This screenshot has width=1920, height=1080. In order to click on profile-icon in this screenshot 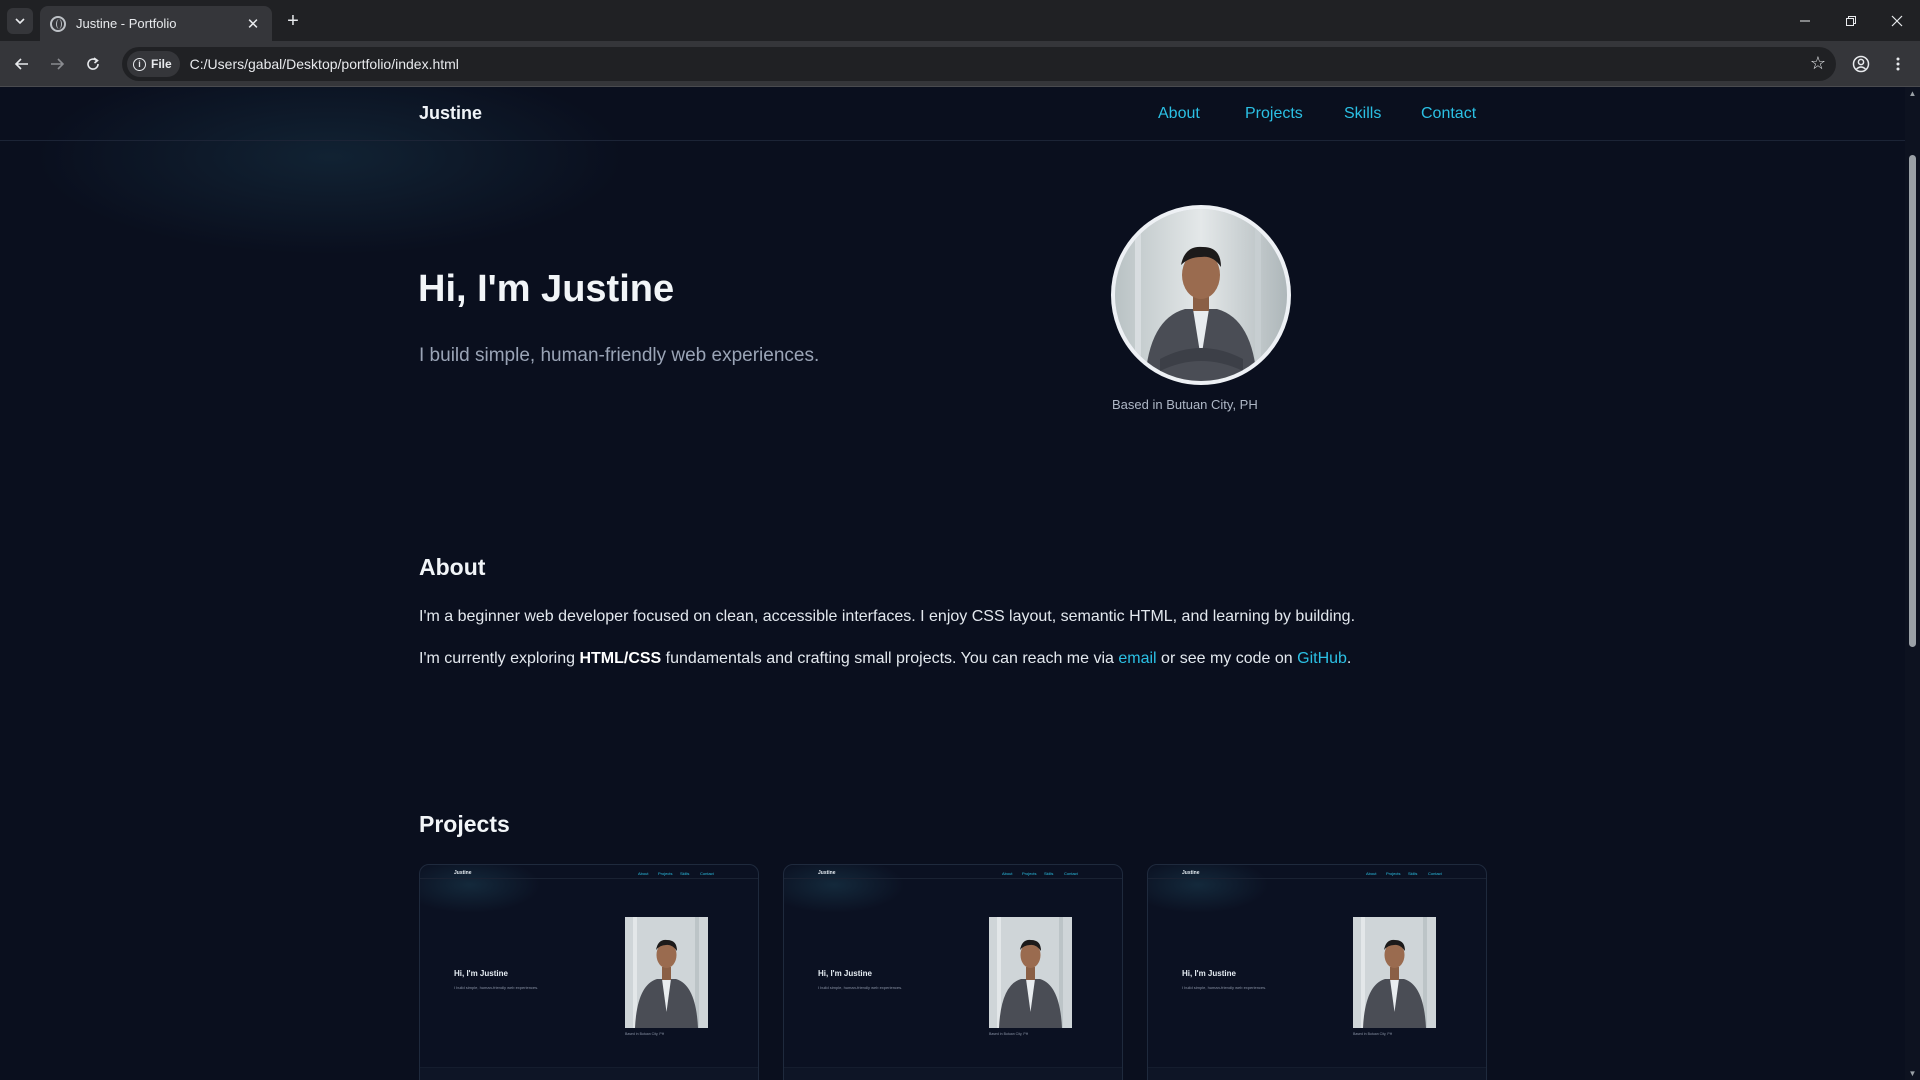, I will do `click(1861, 64)`.